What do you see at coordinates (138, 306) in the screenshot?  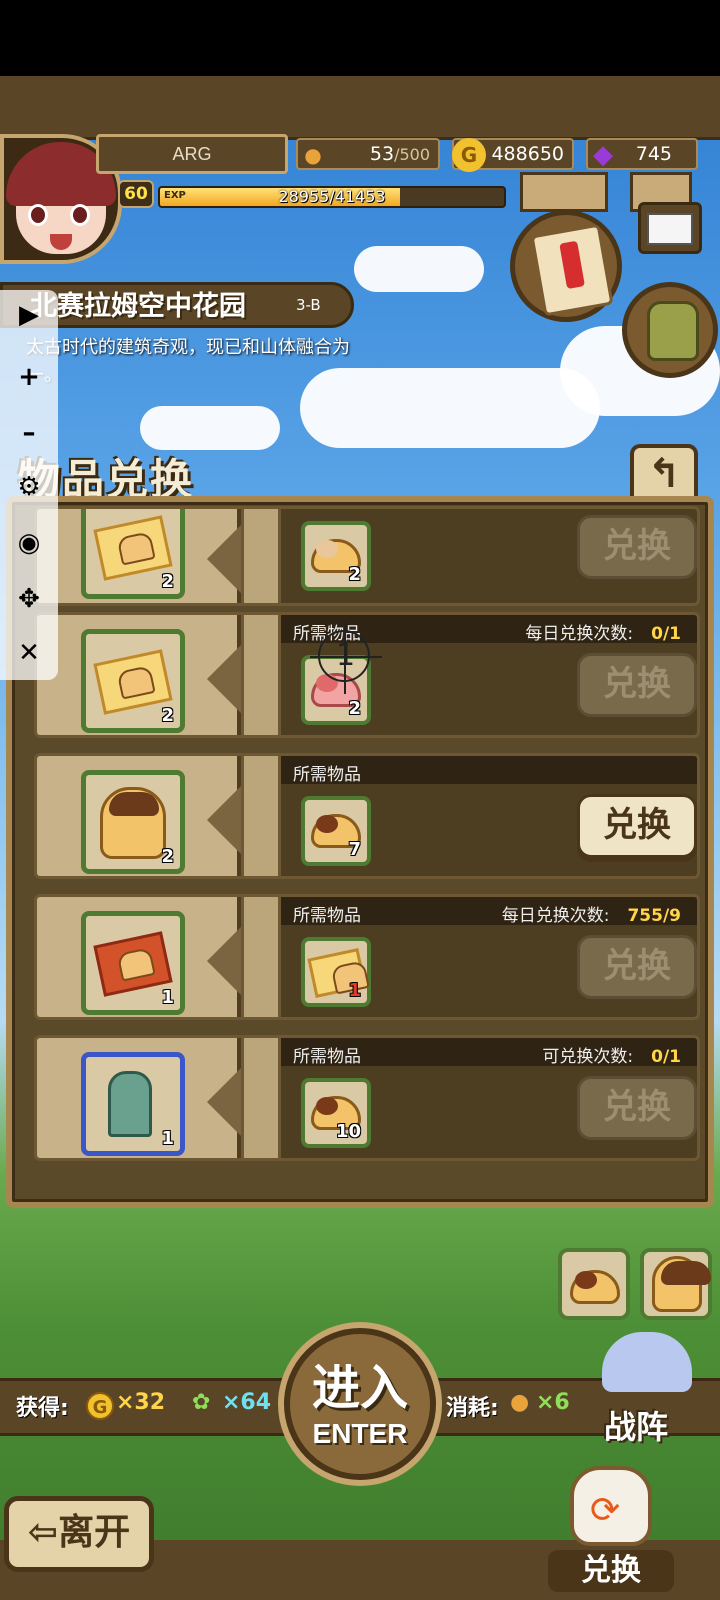 I see `location-title: 北赛拉姆空中花园` at bounding box center [138, 306].